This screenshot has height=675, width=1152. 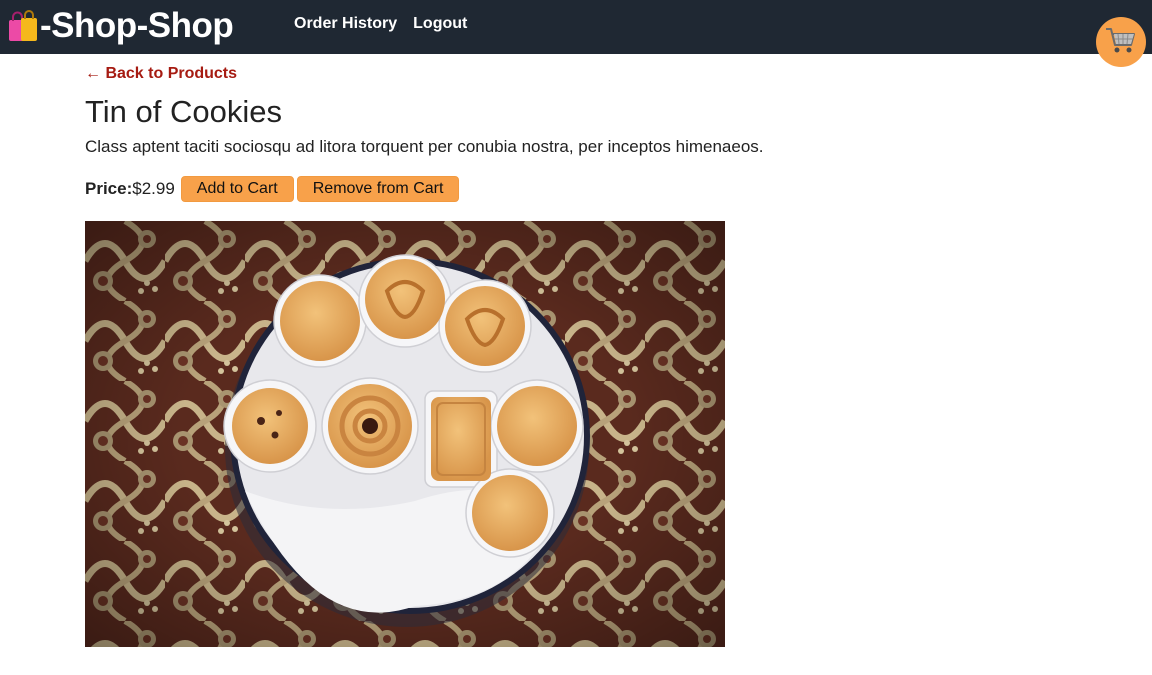 I want to click on add-to-cart-button: Add to Cart, so click(x=237, y=189).